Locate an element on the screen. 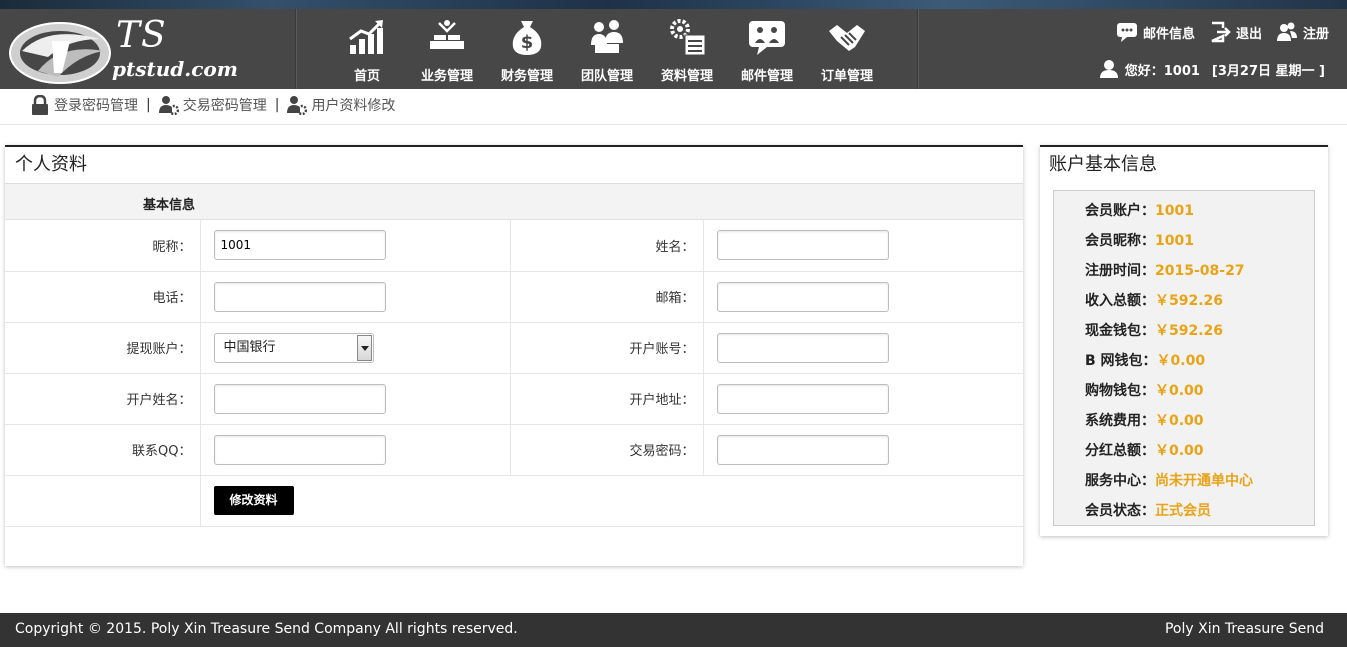  user-icon is located at coordinates (1108, 69).